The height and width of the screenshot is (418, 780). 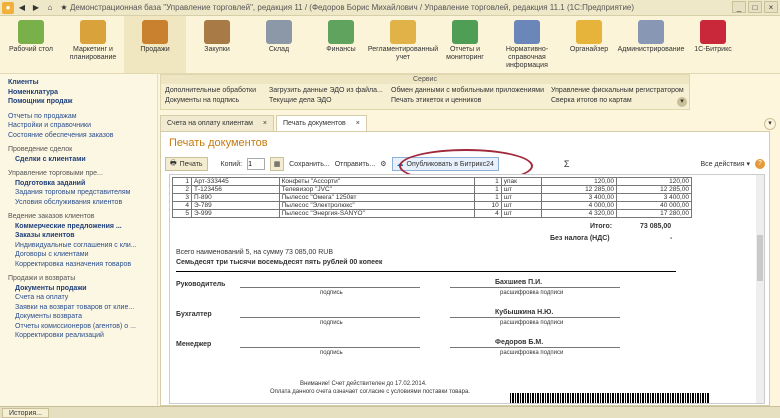 I want to click on cell-qty: 1, so click(x=487, y=197).